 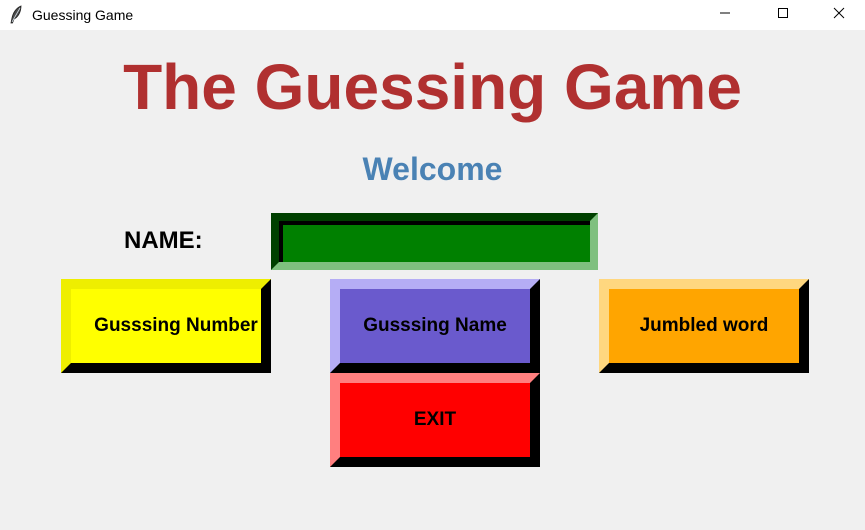 I want to click on game-title: The Guessing Game, so click(x=432, y=87).